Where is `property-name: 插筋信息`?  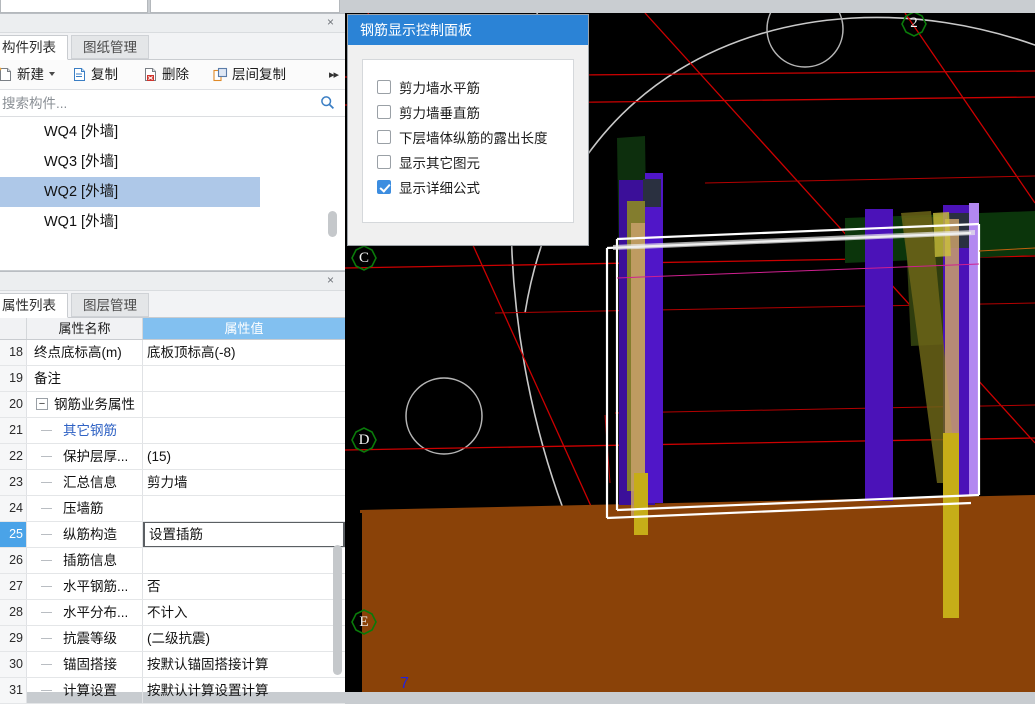 property-name: 插筋信息 is located at coordinates (85, 560).